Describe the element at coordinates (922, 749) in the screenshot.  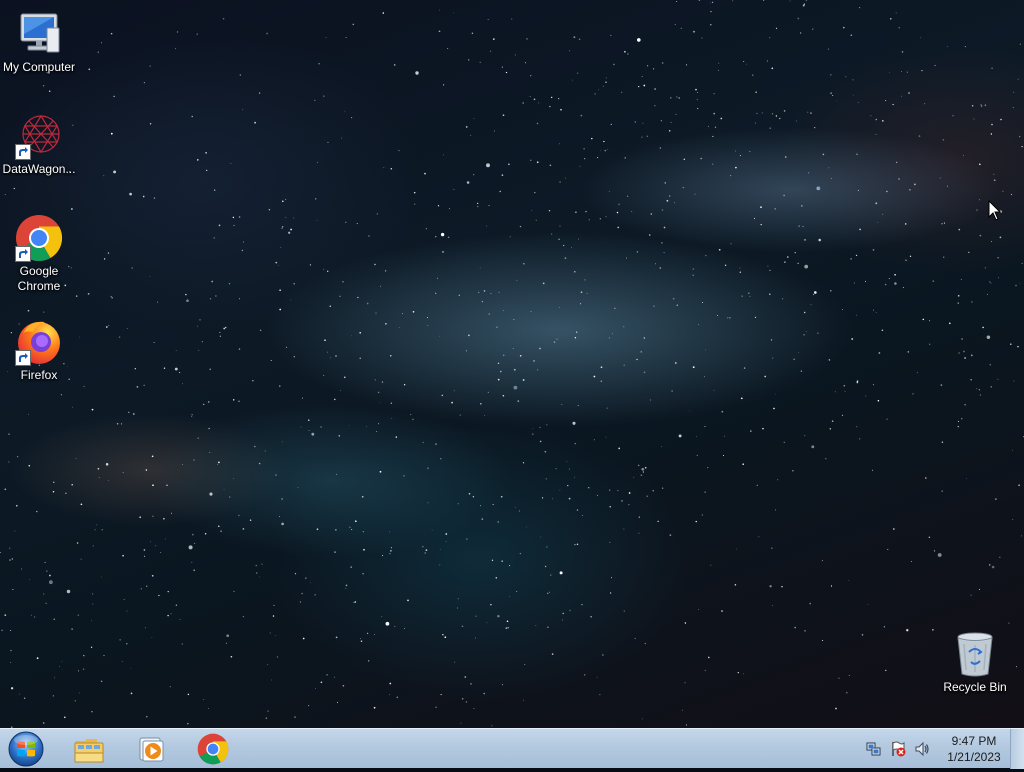
I see `speaker-icon` at that location.